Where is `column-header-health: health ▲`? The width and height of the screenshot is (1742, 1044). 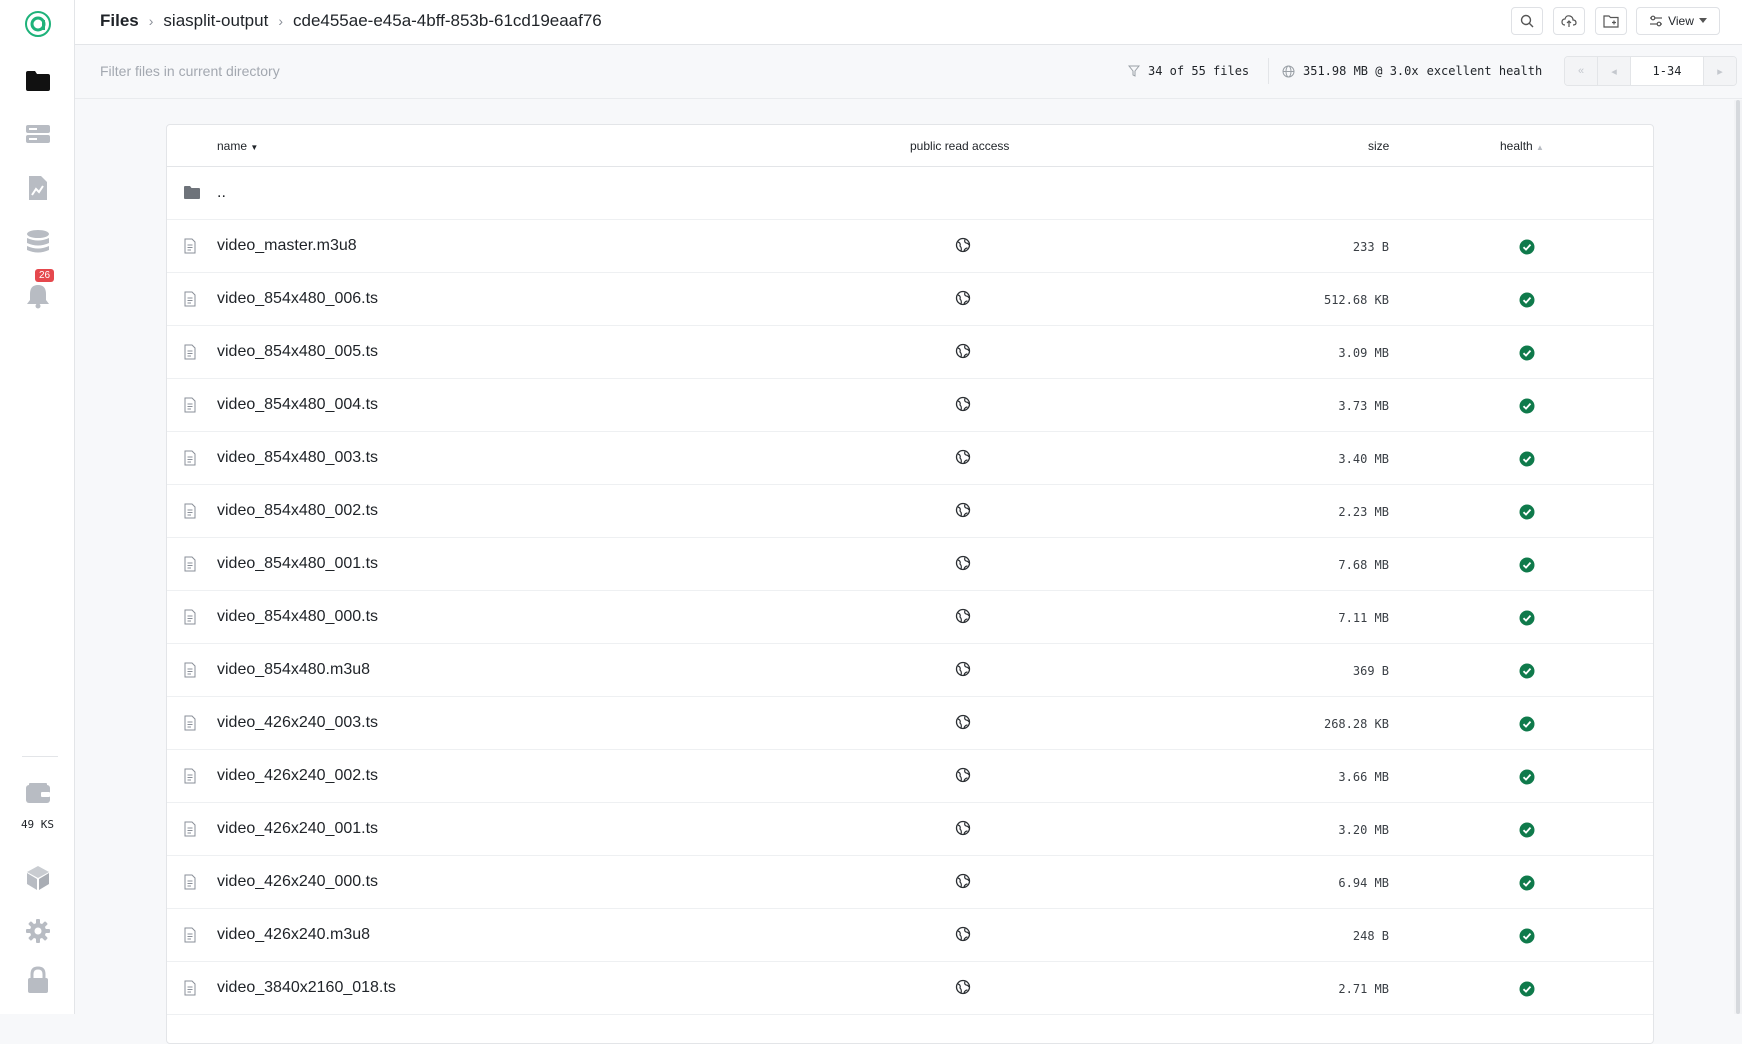
column-header-health: health ▲ is located at coordinates (1522, 146).